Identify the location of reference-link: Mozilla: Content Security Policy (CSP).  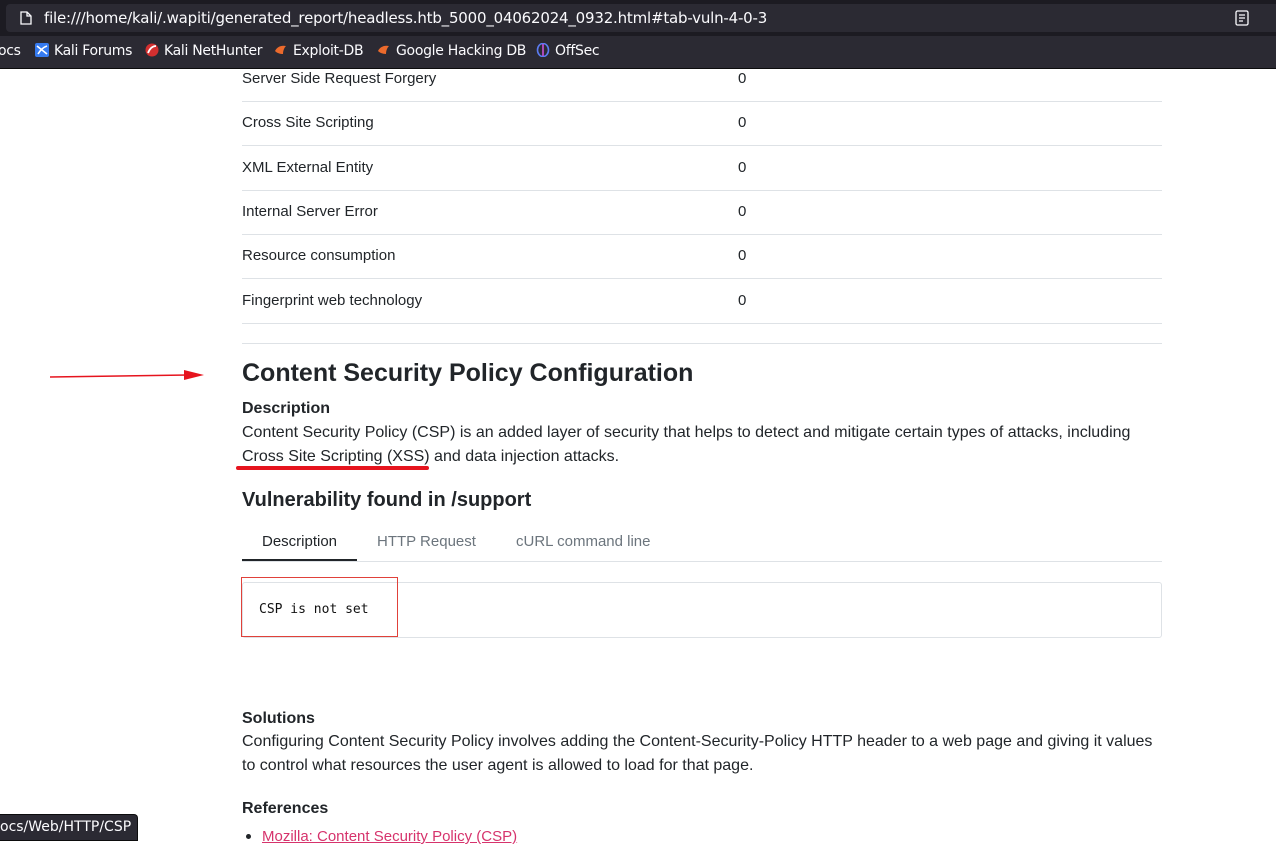
(389, 836).